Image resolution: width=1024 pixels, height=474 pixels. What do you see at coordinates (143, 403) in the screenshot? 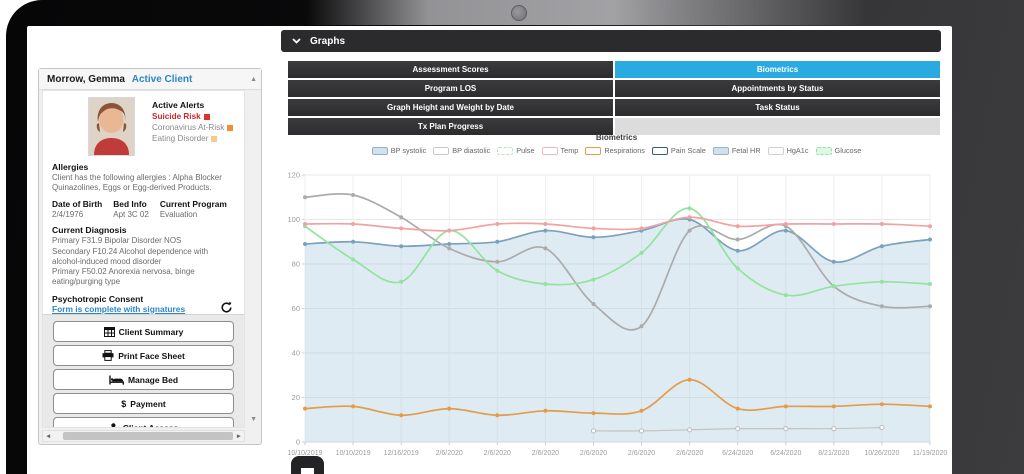
I see `payment-button: $ Payment` at bounding box center [143, 403].